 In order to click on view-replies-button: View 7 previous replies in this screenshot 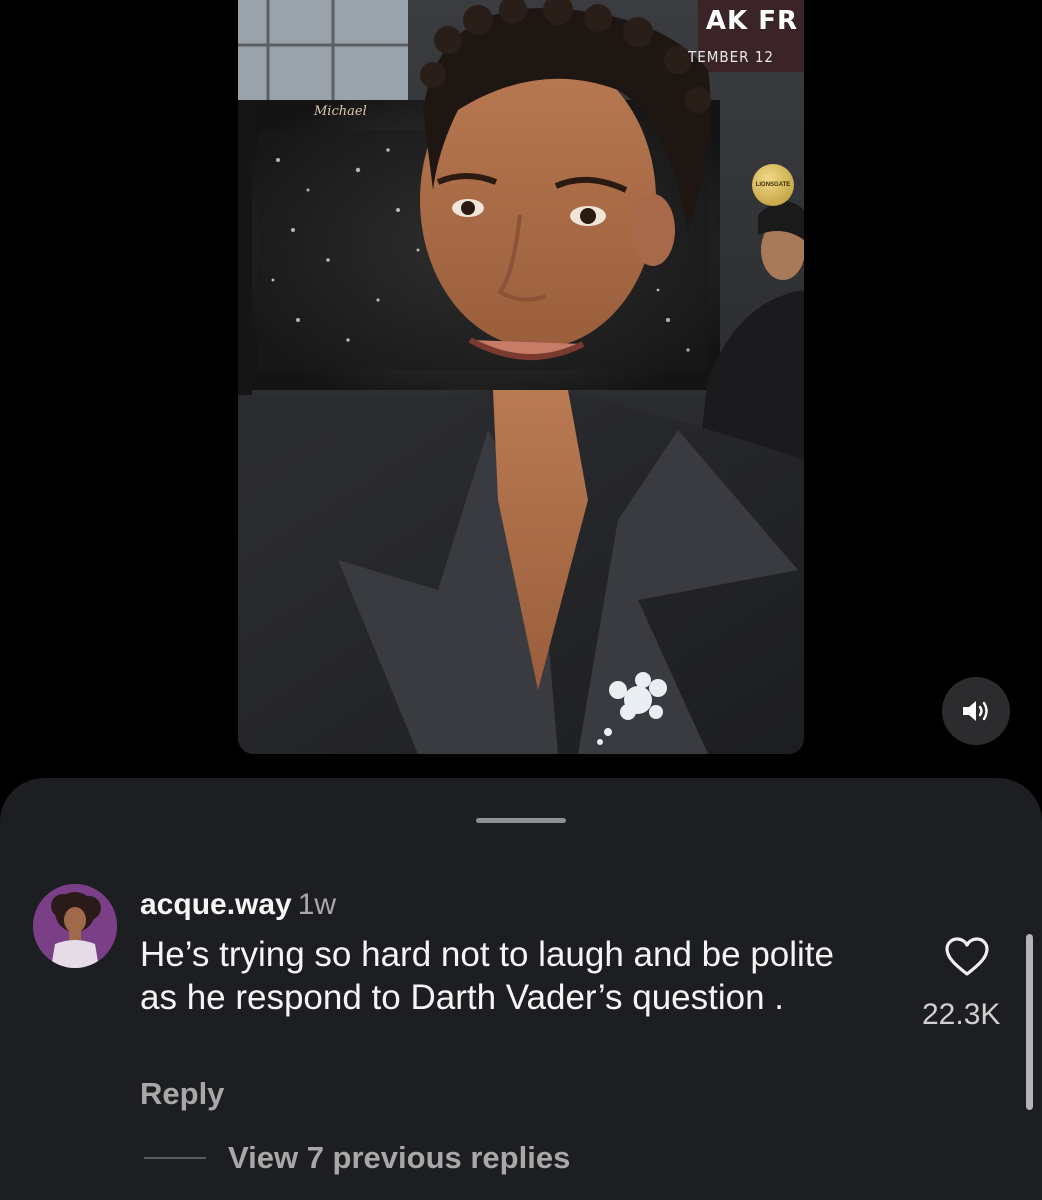, I will do `click(357, 1158)`.